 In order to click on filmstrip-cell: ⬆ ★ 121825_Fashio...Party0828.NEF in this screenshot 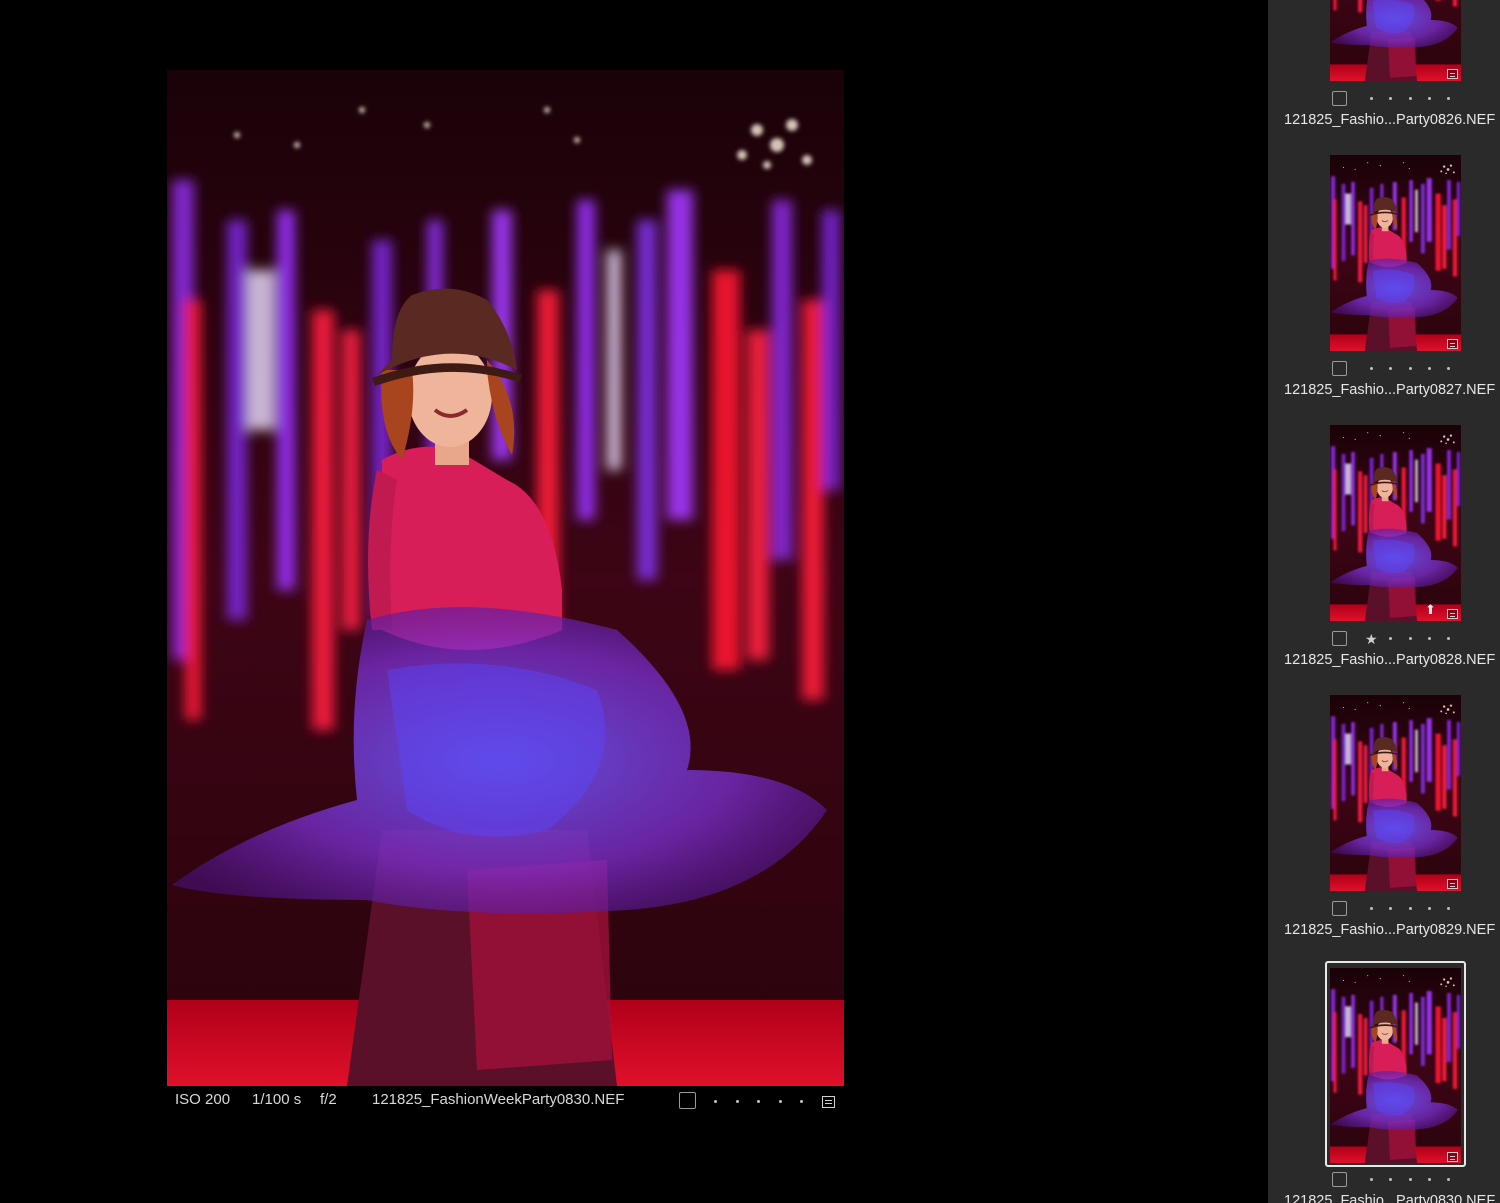, I will do `click(1384, 560)`.